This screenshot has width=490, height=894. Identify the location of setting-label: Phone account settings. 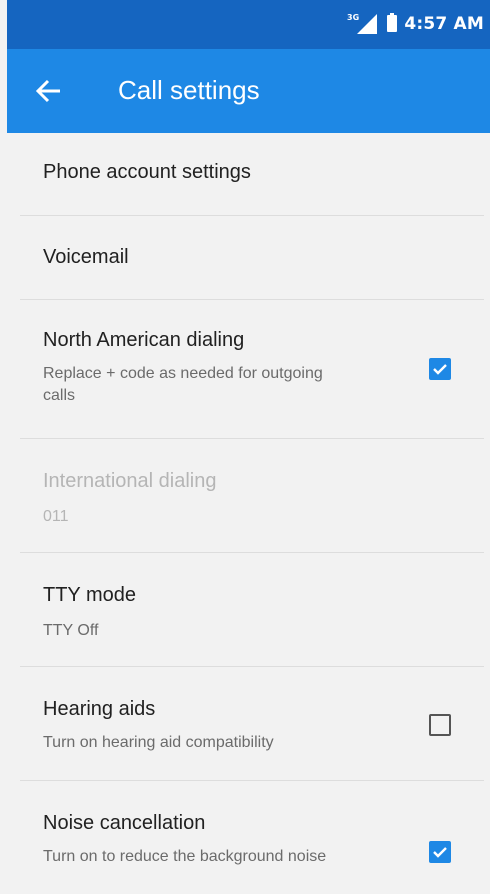
(147, 172).